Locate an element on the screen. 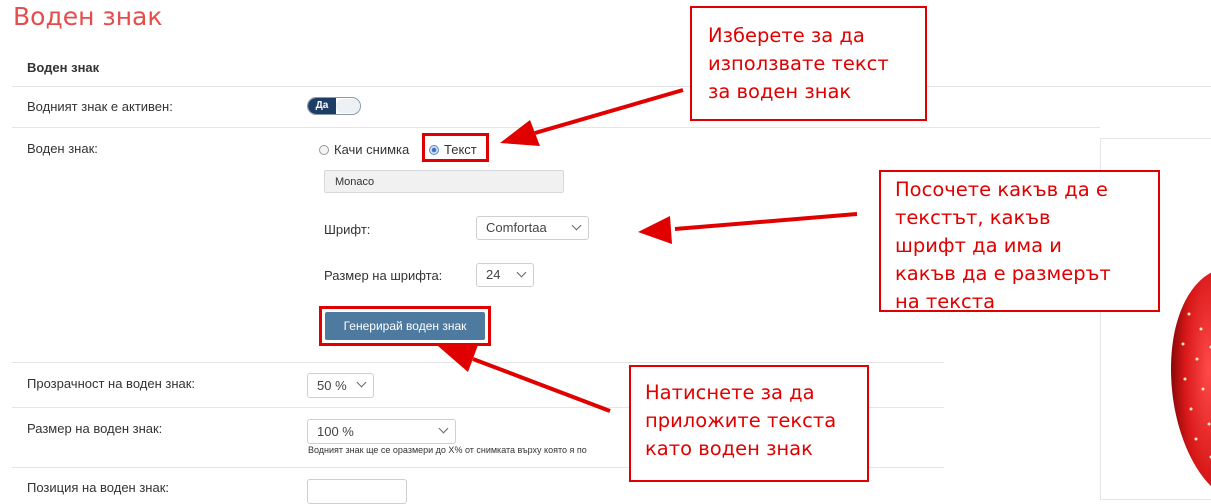 The height and width of the screenshot is (504, 1211). callout-line: за воден знак is located at coordinates (816, 92).